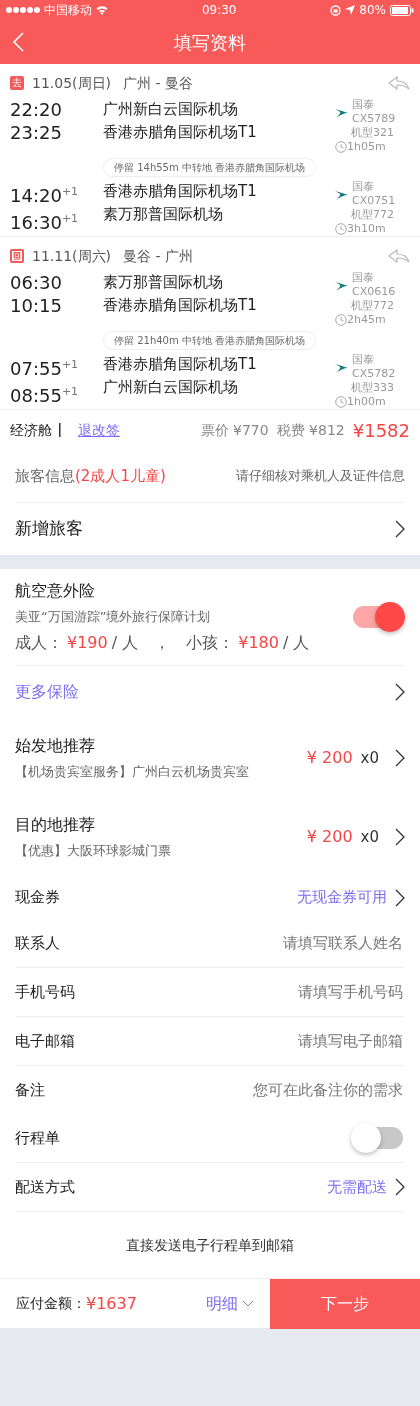 The image size is (420, 1406). I want to click on trip-date: 11.05(周日), so click(71, 83).